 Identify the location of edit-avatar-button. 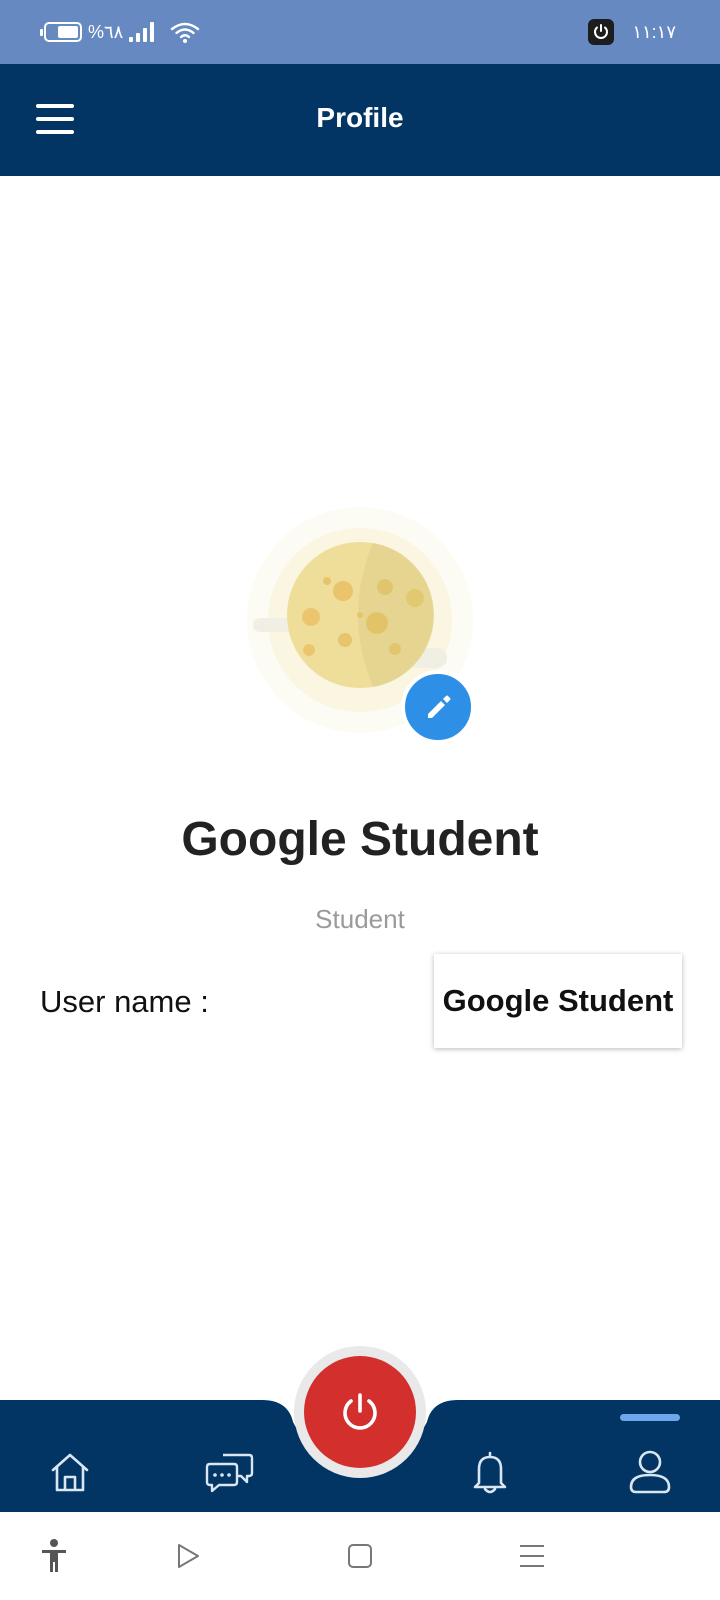
(438, 707).